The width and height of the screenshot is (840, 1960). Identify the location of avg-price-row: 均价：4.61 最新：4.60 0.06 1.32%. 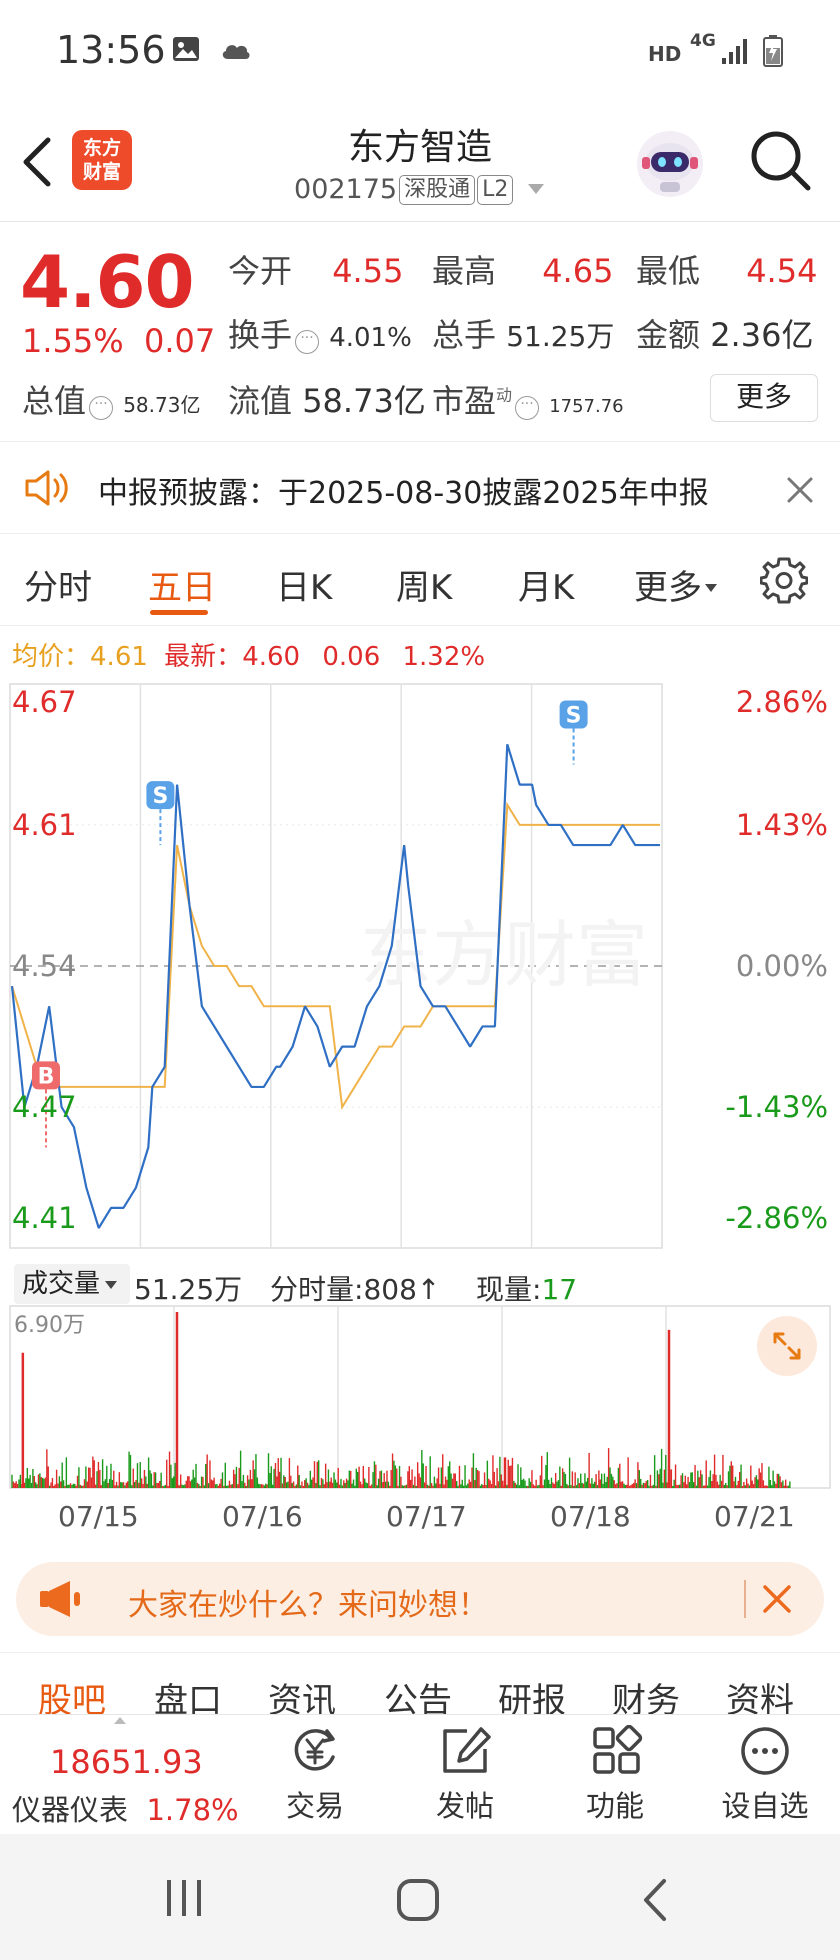
(248, 654).